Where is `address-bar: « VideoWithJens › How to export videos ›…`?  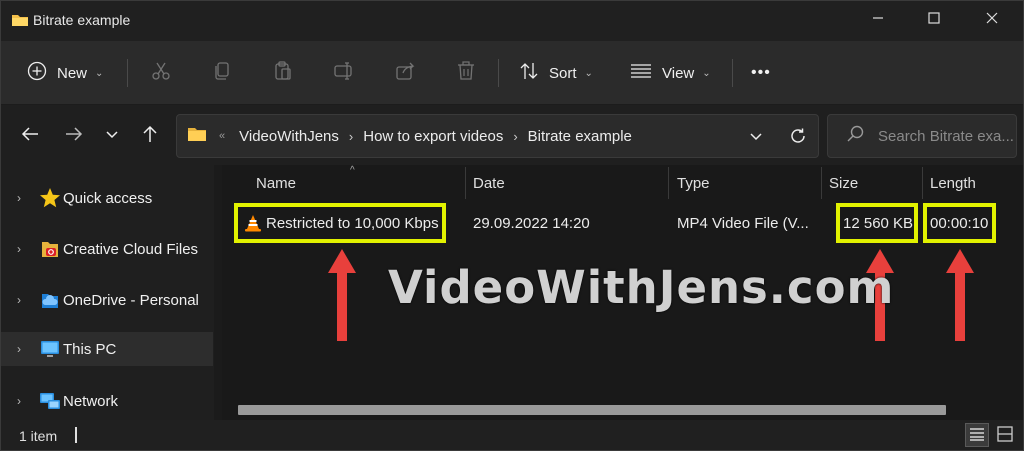
address-bar: « VideoWithJens › How to export videos ›… is located at coordinates (497, 136).